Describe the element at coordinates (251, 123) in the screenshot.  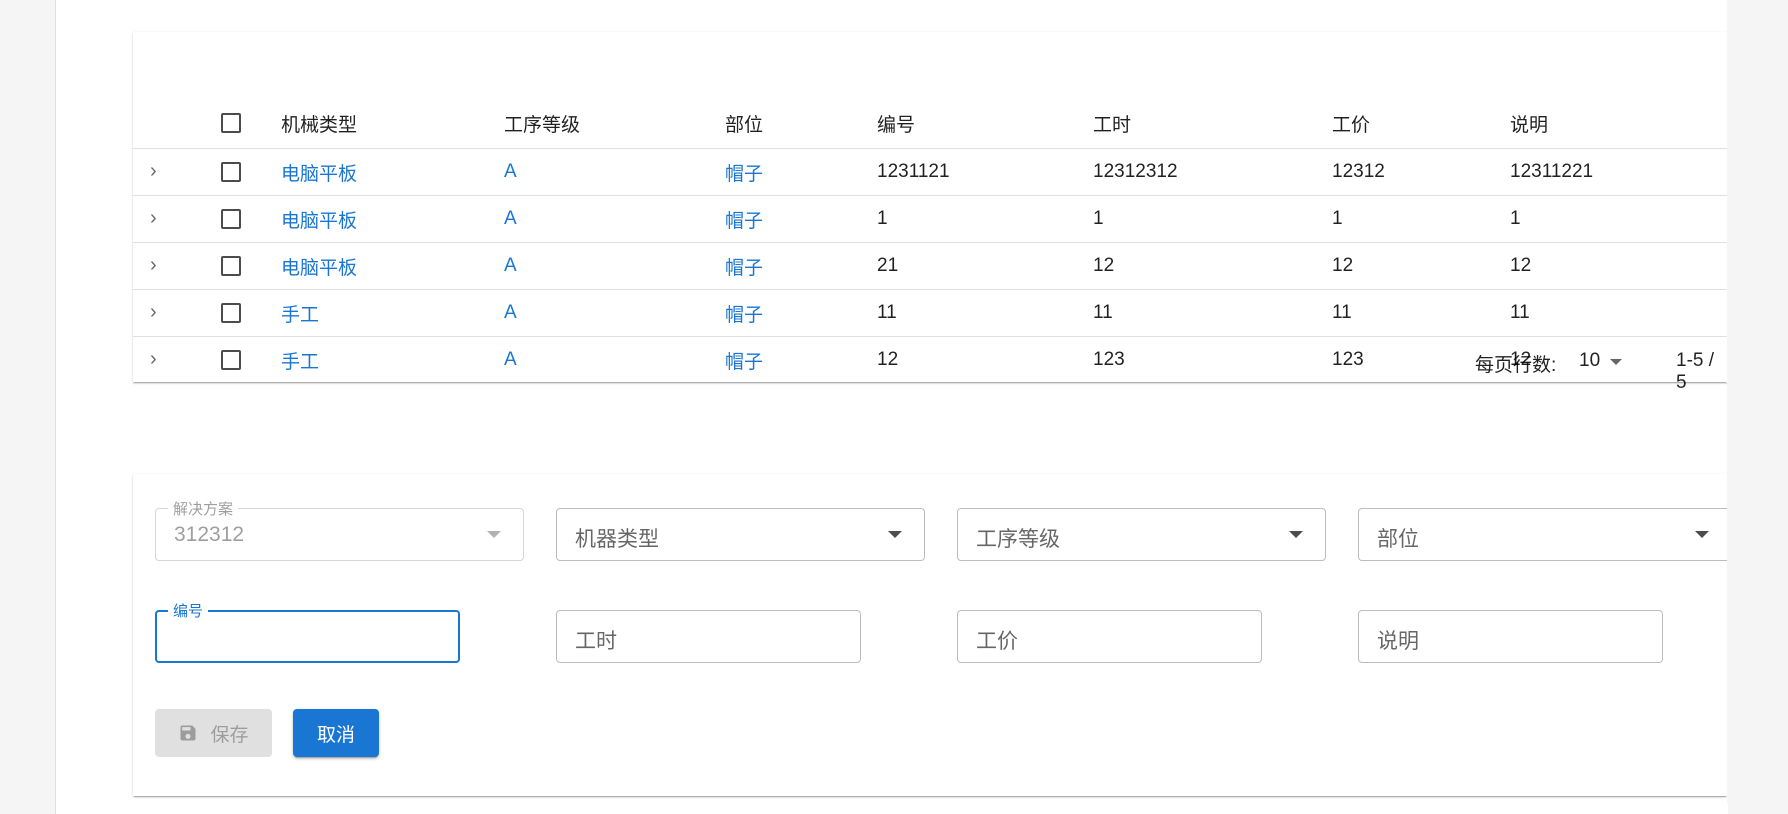
I see `select-all-cell` at that location.